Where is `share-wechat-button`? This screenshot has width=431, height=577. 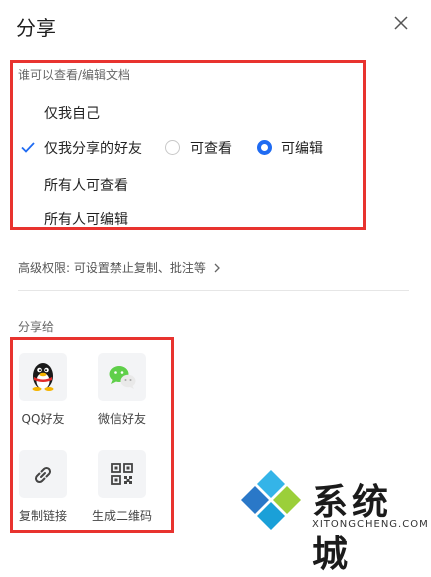 share-wechat-button is located at coordinates (122, 377).